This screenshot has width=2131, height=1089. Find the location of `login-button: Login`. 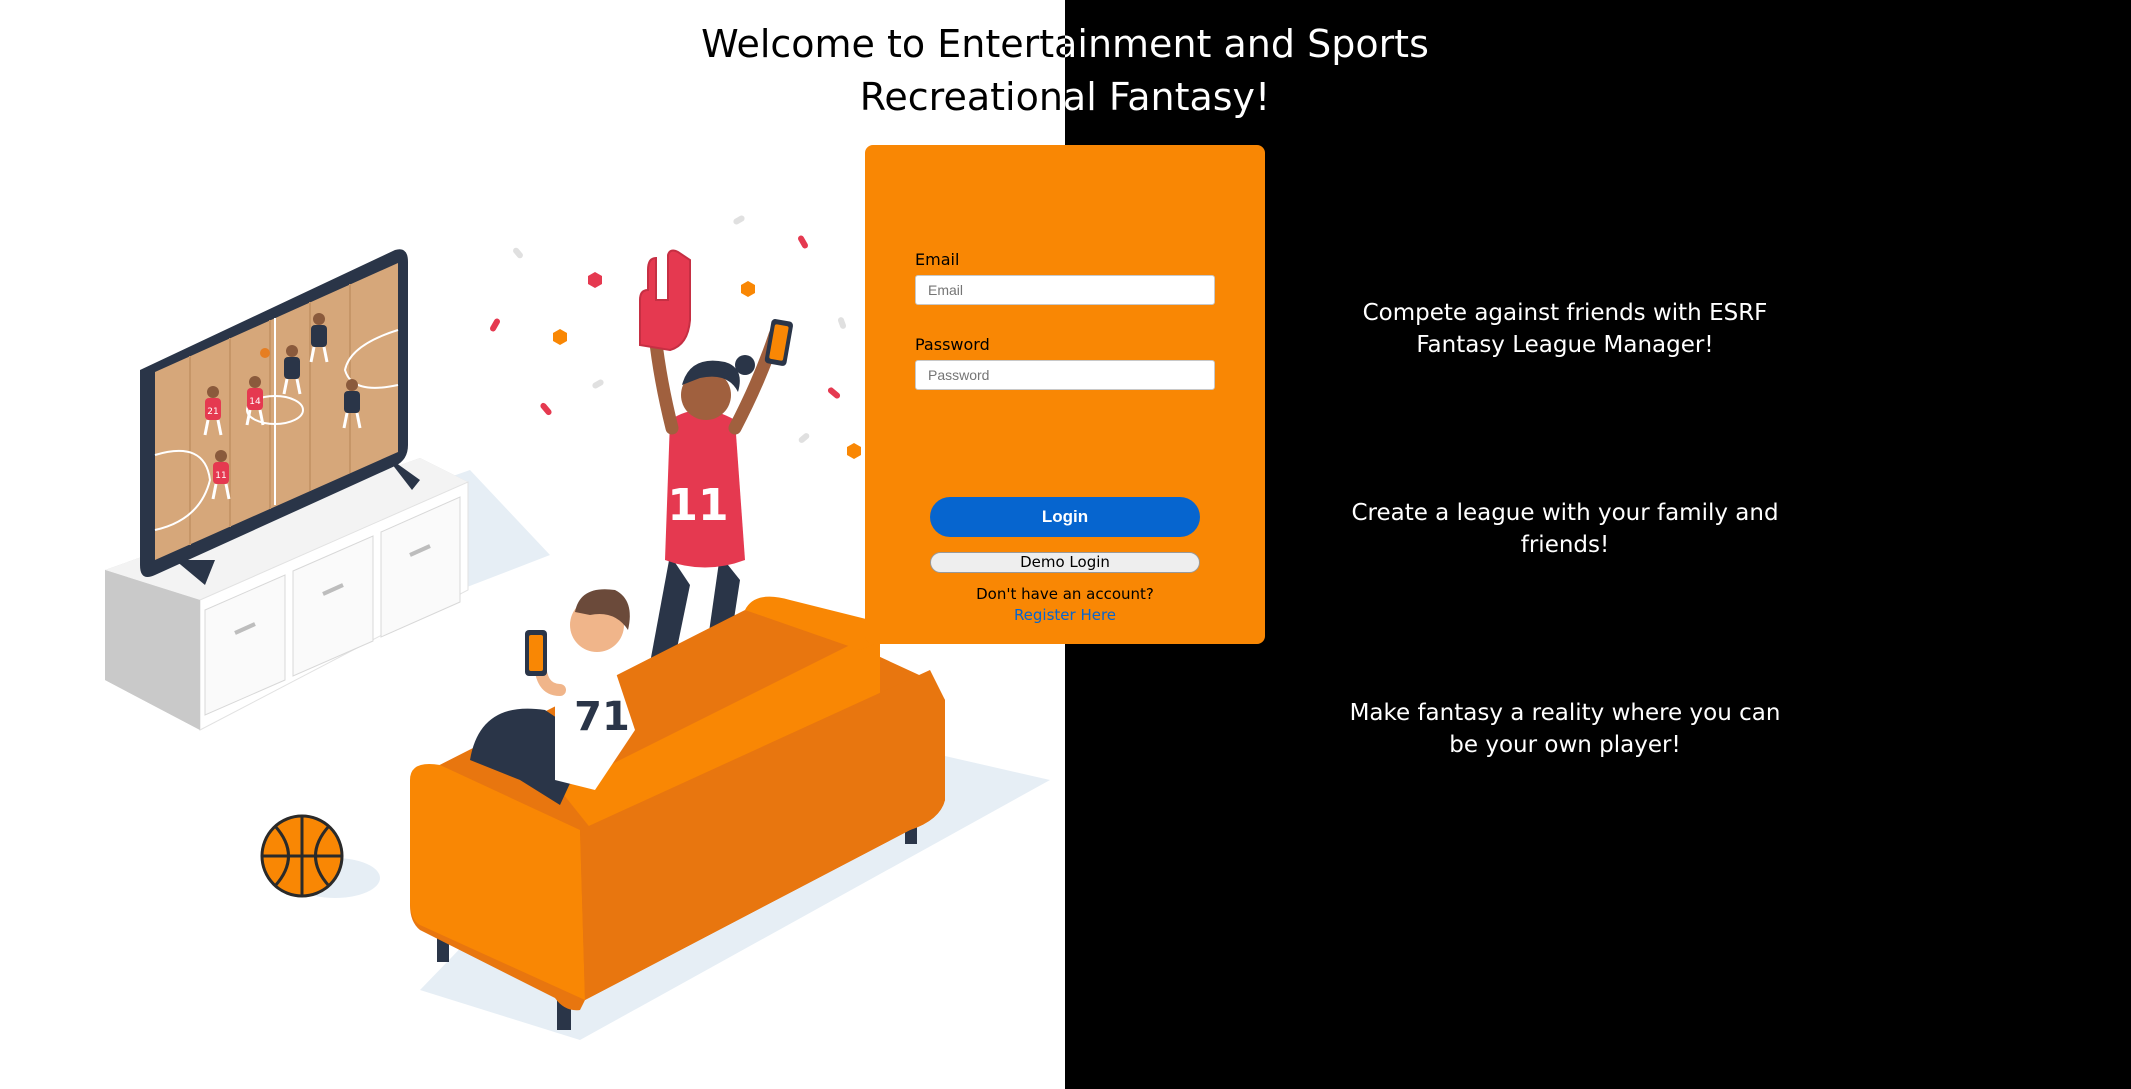

login-button: Login is located at coordinates (1065, 517).